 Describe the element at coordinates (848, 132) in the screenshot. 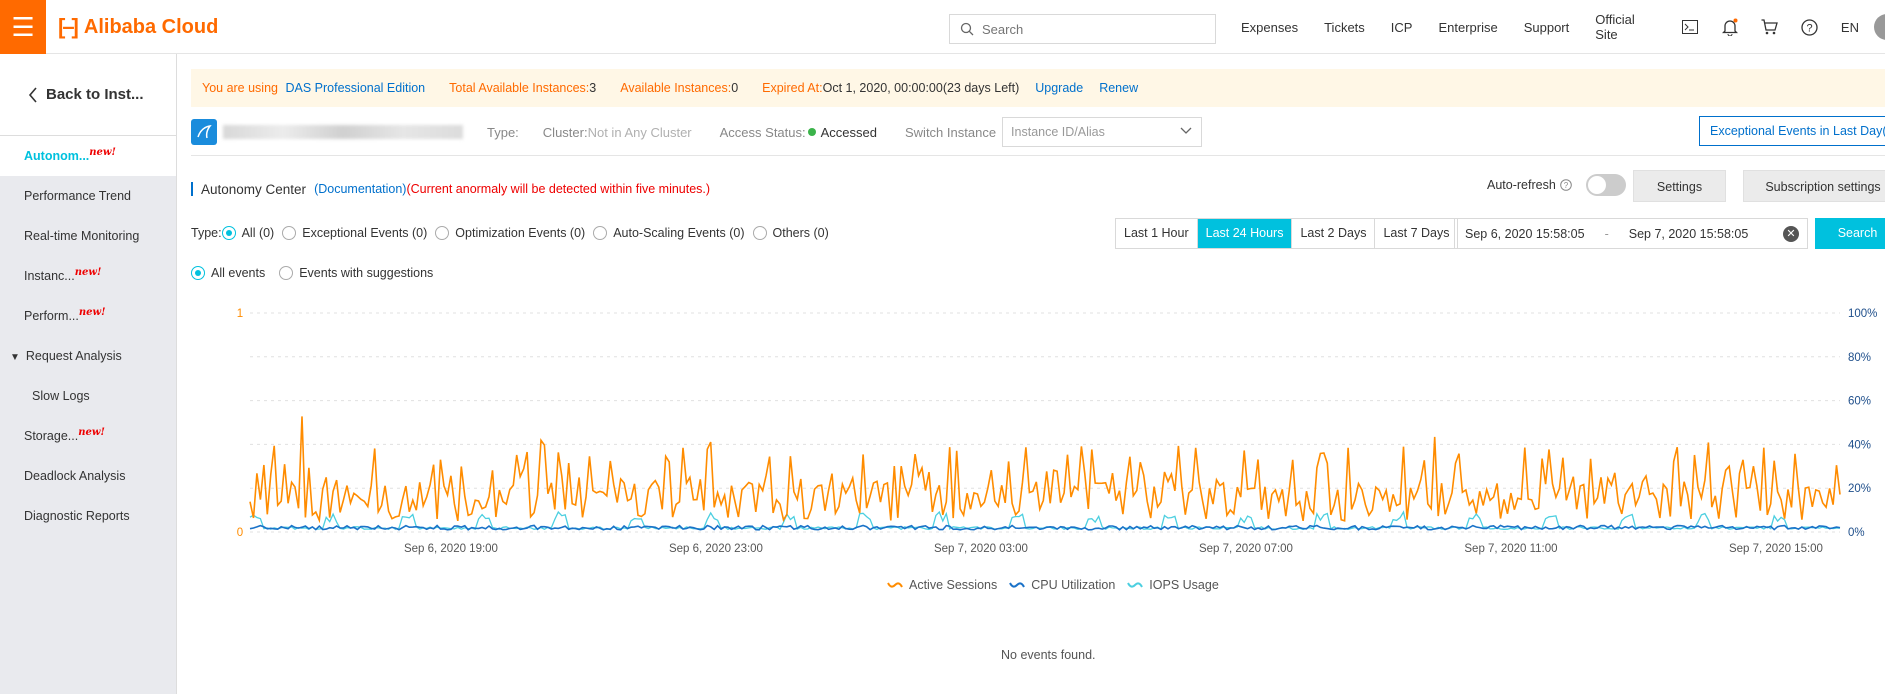

I see `access-status-value: Accessed` at that location.